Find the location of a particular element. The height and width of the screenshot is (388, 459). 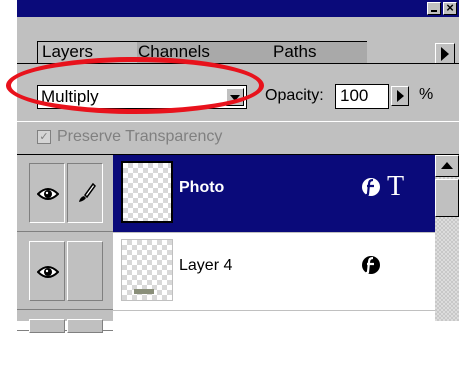

preserve-transparency-row: ✓ Preserve Transparency is located at coordinates (238, 137).